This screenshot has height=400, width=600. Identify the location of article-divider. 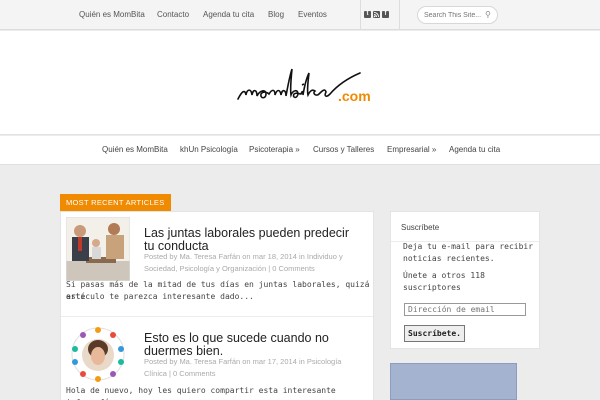
(217, 316).